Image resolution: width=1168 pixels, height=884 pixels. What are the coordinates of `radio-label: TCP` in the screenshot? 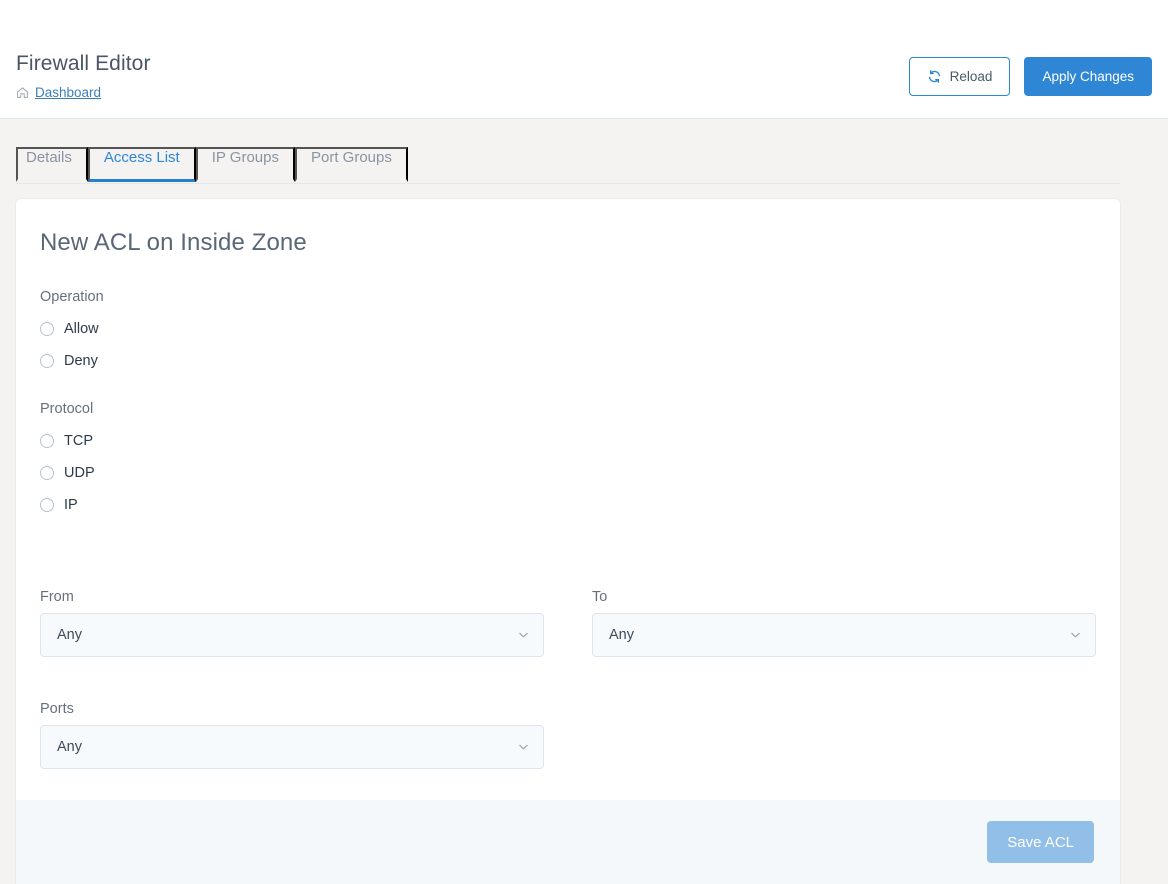 It's located at (78, 441).